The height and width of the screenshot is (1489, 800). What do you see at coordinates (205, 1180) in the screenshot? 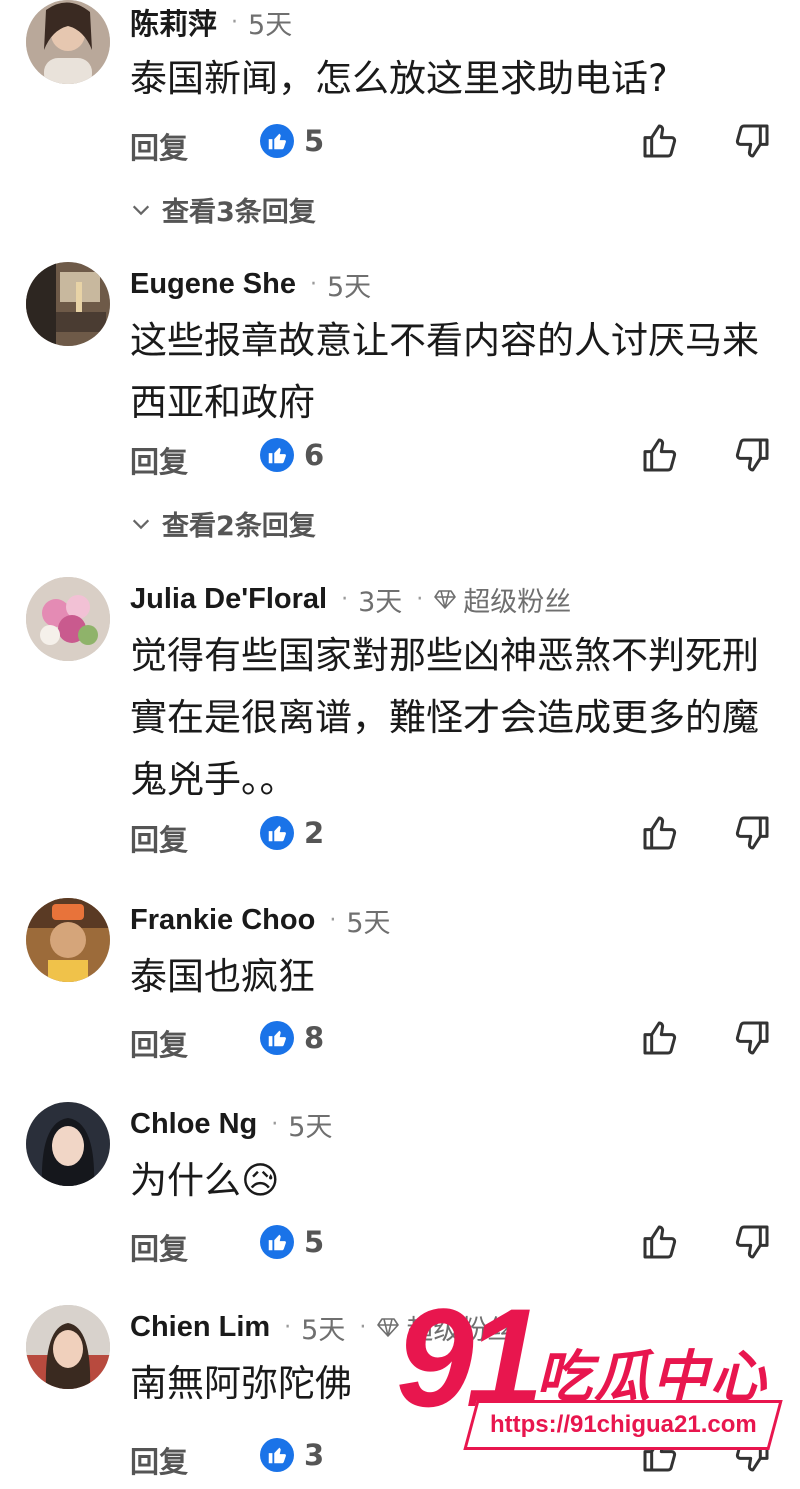
I see `comment-text: 为什么😥` at bounding box center [205, 1180].